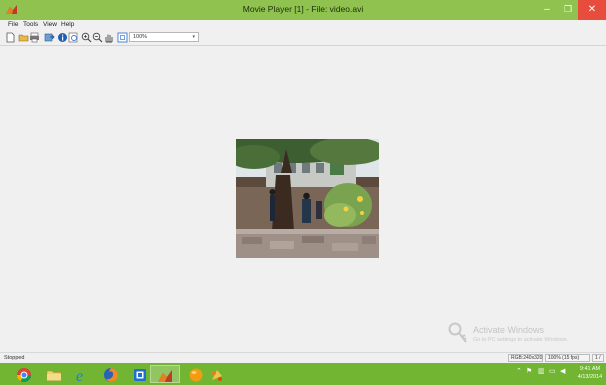 The image size is (606, 385). Describe the element at coordinates (23, 37) in the screenshot. I see `open-folder-icon` at that location.